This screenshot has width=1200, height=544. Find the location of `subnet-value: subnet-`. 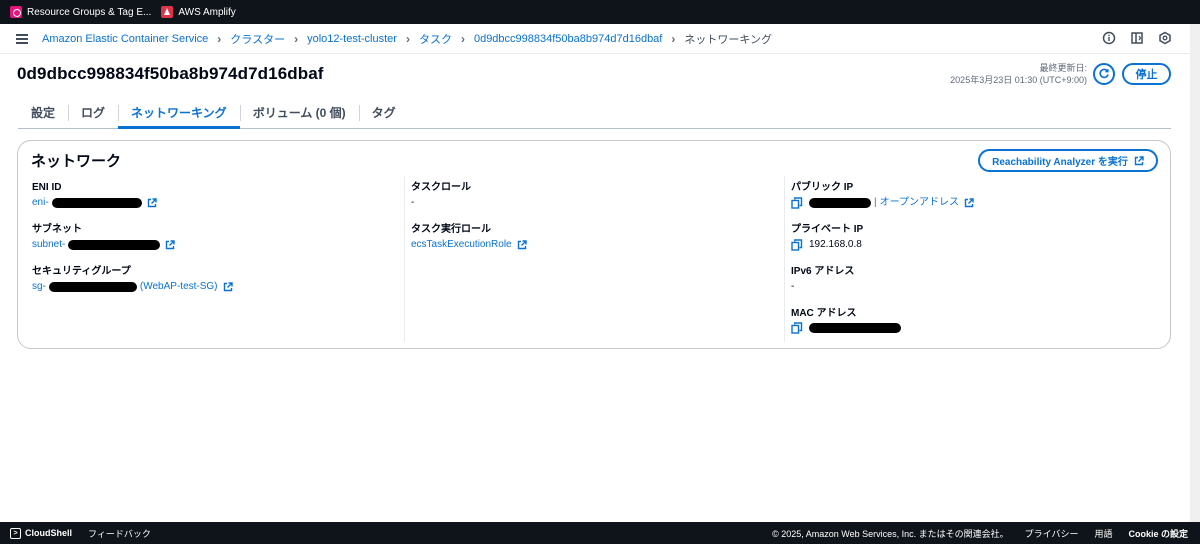

subnet-value: subnet- is located at coordinates (104, 245).